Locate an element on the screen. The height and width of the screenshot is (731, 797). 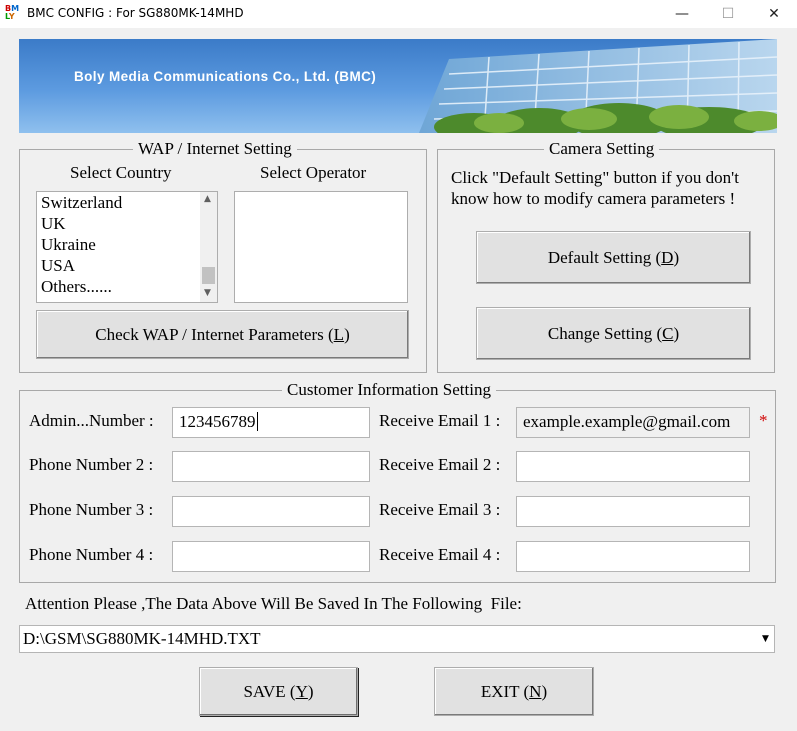
save-hotkey: Y is located at coordinates (301, 691).